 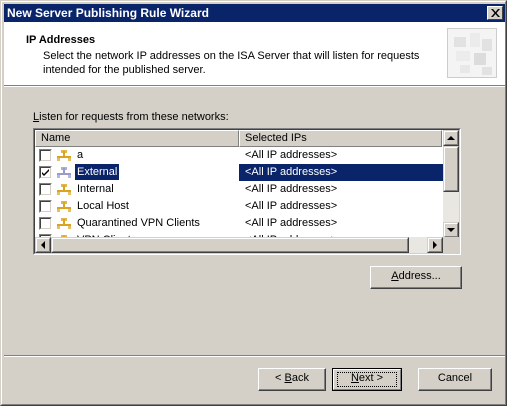 What do you see at coordinates (288, 378) in the screenshot?
I see `back-button-accelerator: B` at bounding box center [288, 378].